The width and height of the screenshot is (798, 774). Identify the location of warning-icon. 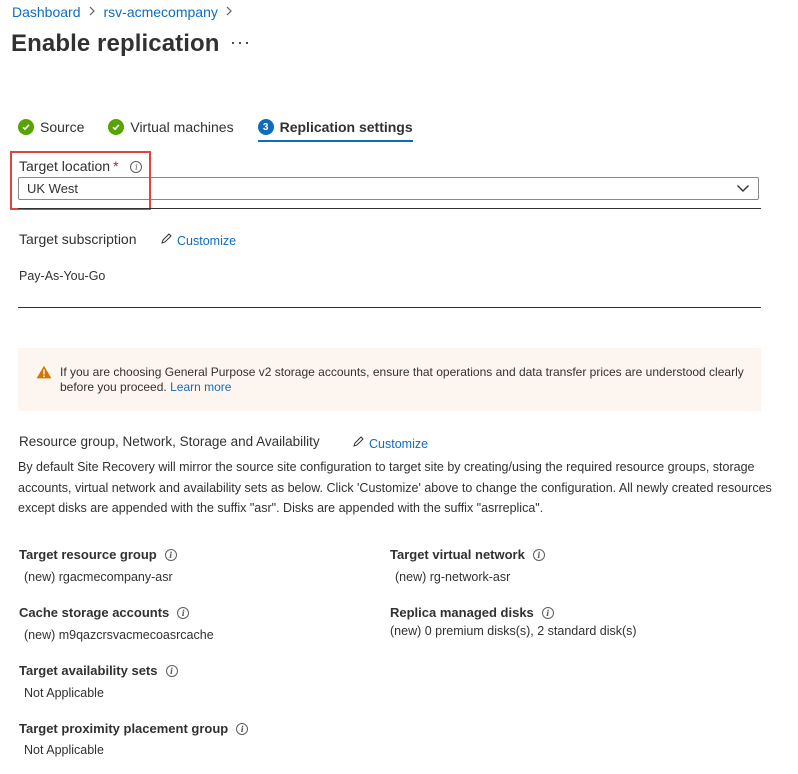
(44, 374).